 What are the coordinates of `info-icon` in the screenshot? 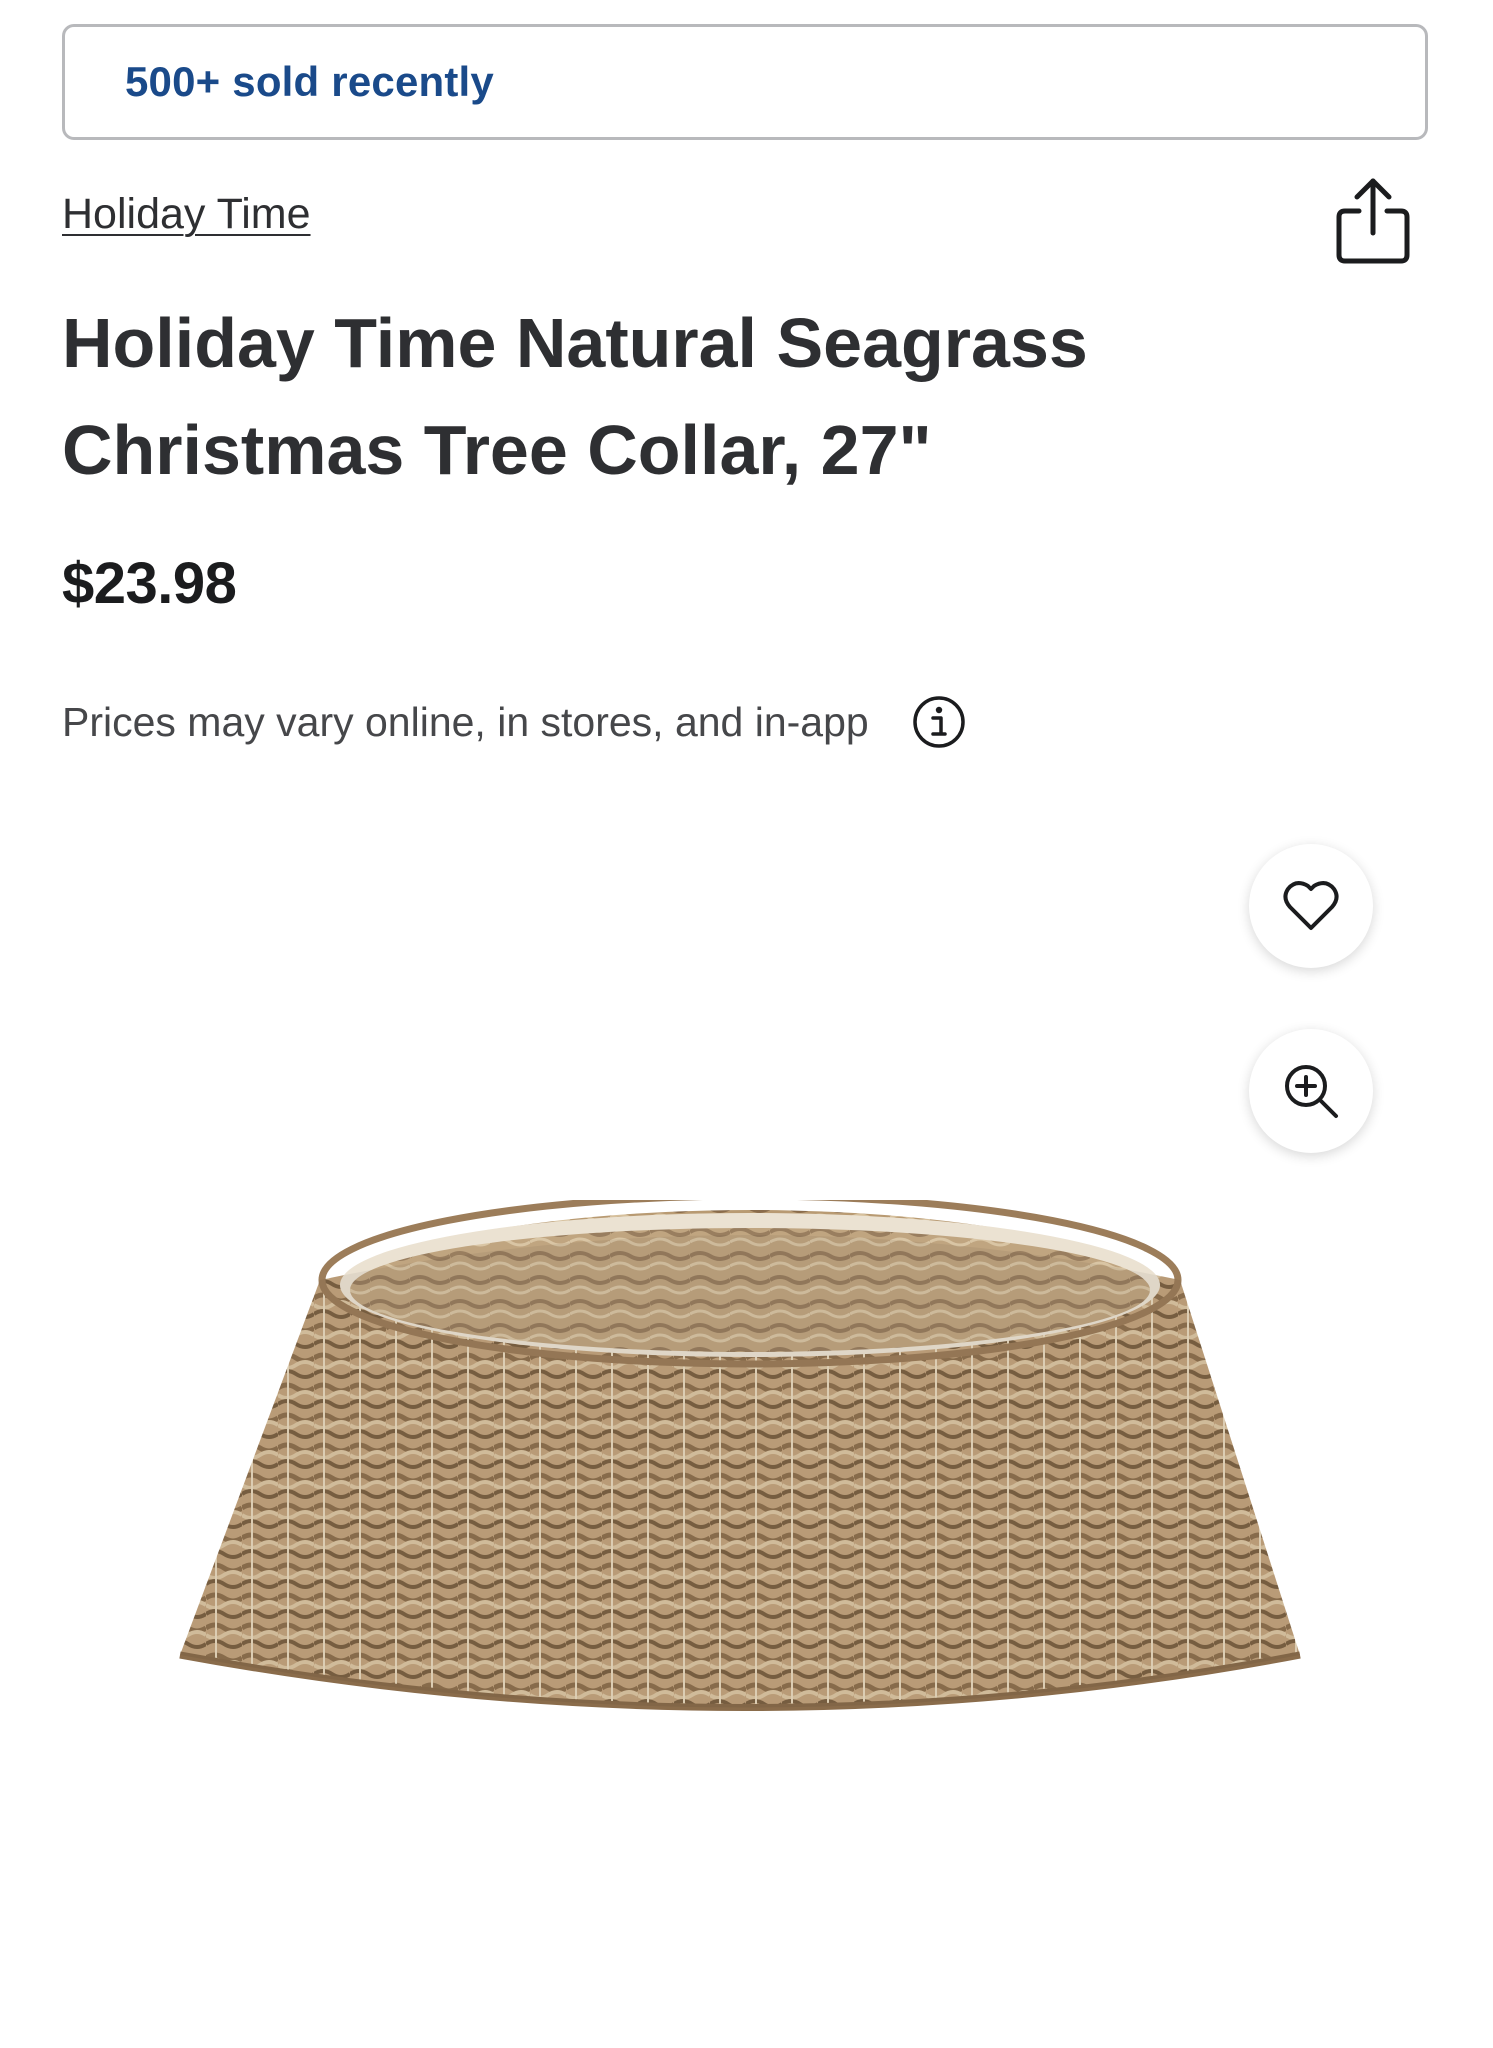 It's located at (938, 722).